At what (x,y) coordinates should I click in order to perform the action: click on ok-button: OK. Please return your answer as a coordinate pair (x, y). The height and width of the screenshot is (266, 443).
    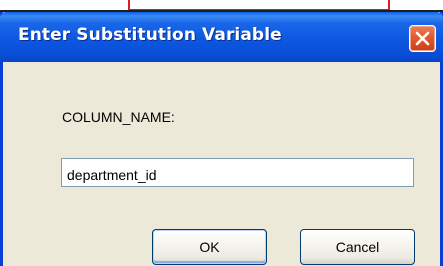
    Looking at the image, I should click on (209, 247).